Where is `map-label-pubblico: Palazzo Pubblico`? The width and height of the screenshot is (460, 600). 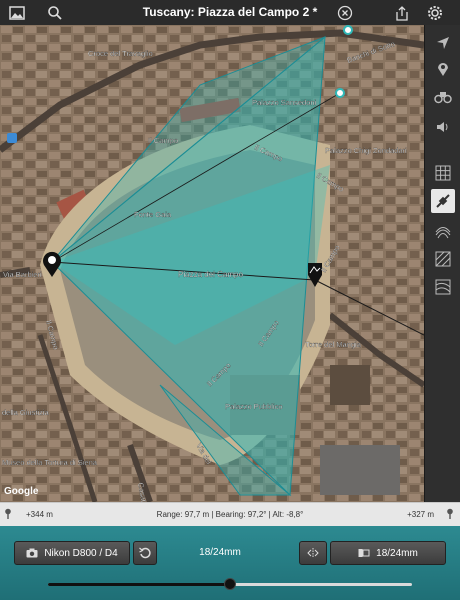
map-label-pubblico: Palazzo Pubblico is located at coordinates (254, 406).